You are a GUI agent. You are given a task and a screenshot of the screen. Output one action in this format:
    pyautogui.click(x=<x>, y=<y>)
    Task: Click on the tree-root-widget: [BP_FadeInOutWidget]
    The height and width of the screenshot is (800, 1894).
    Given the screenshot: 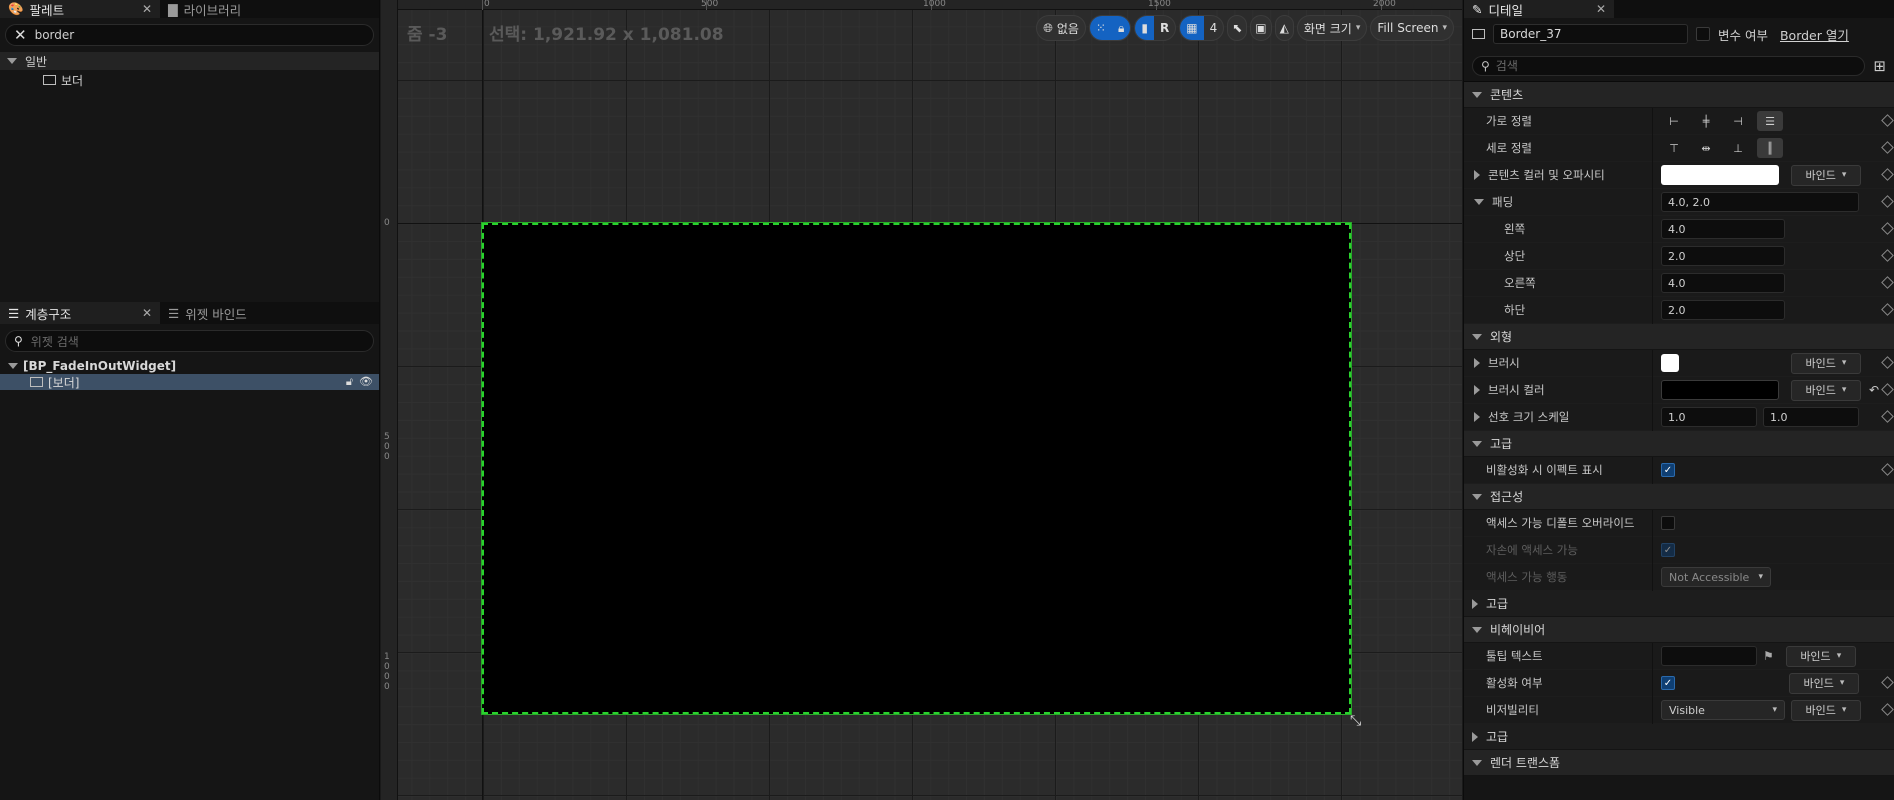 What is the action you would take?
    pyautogui.click(x=189, y=366)
    